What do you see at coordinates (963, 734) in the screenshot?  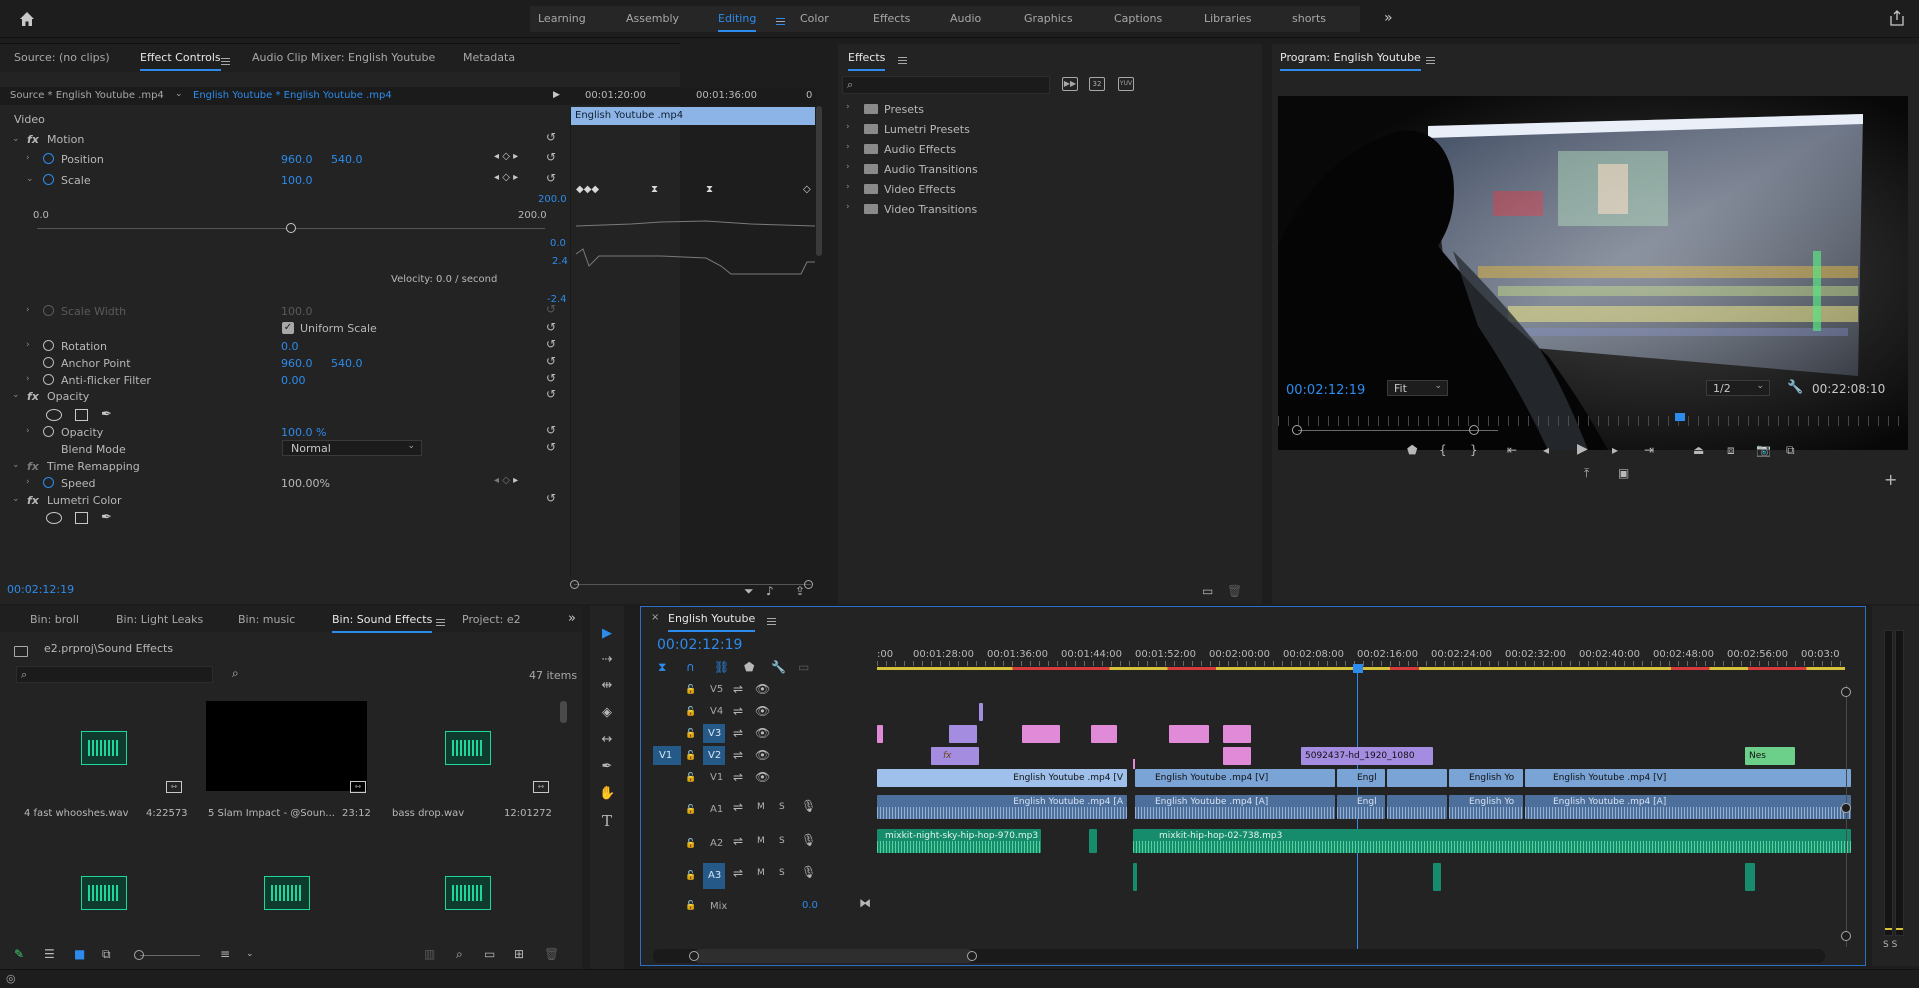 I see `clip-v3` at bounding box center [963, 734].